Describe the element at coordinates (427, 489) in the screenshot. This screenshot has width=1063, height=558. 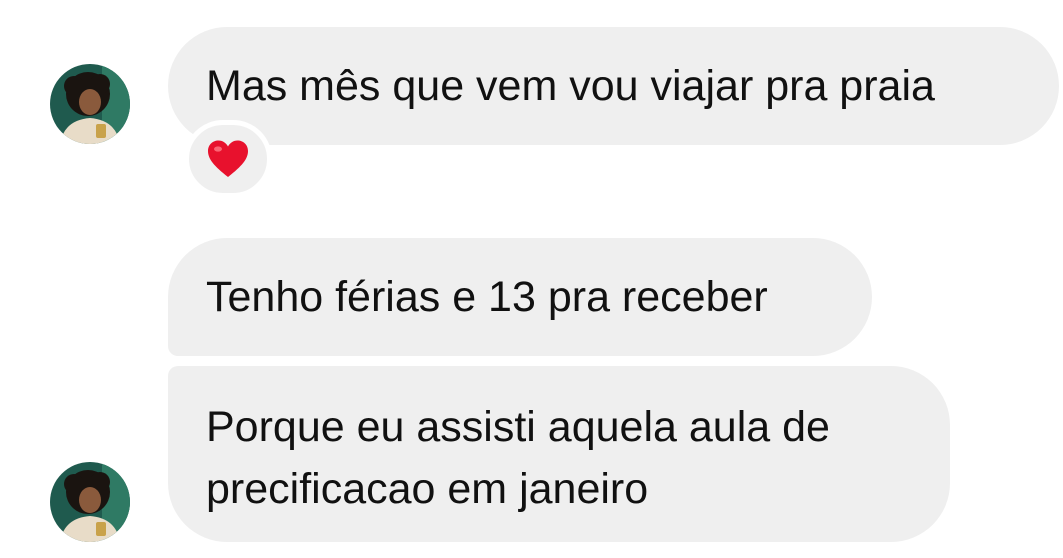
I see `message-text-line: precificacao em janeiro` at that location.